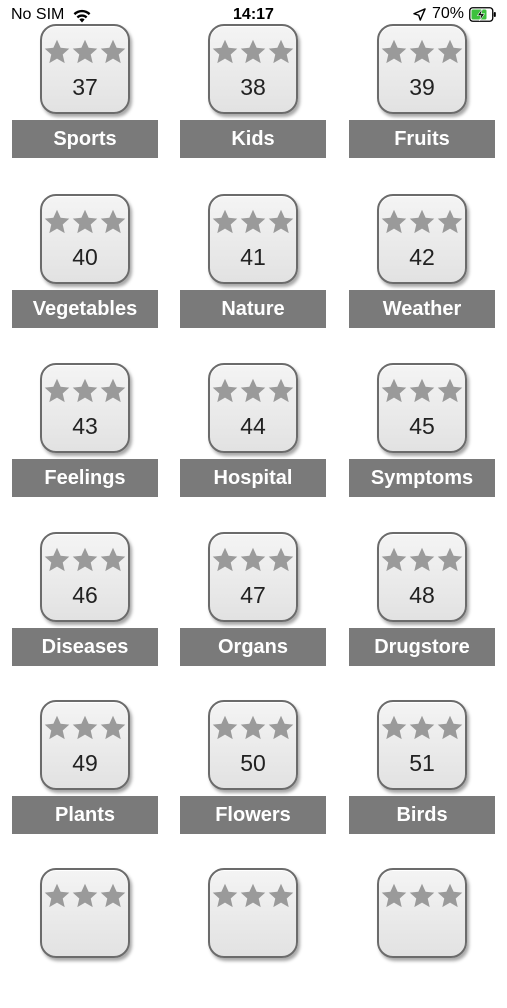 Image resolution: width=507 pixels, height=1008 pixels. I want to click on level-button: 37, so click(85, 69).